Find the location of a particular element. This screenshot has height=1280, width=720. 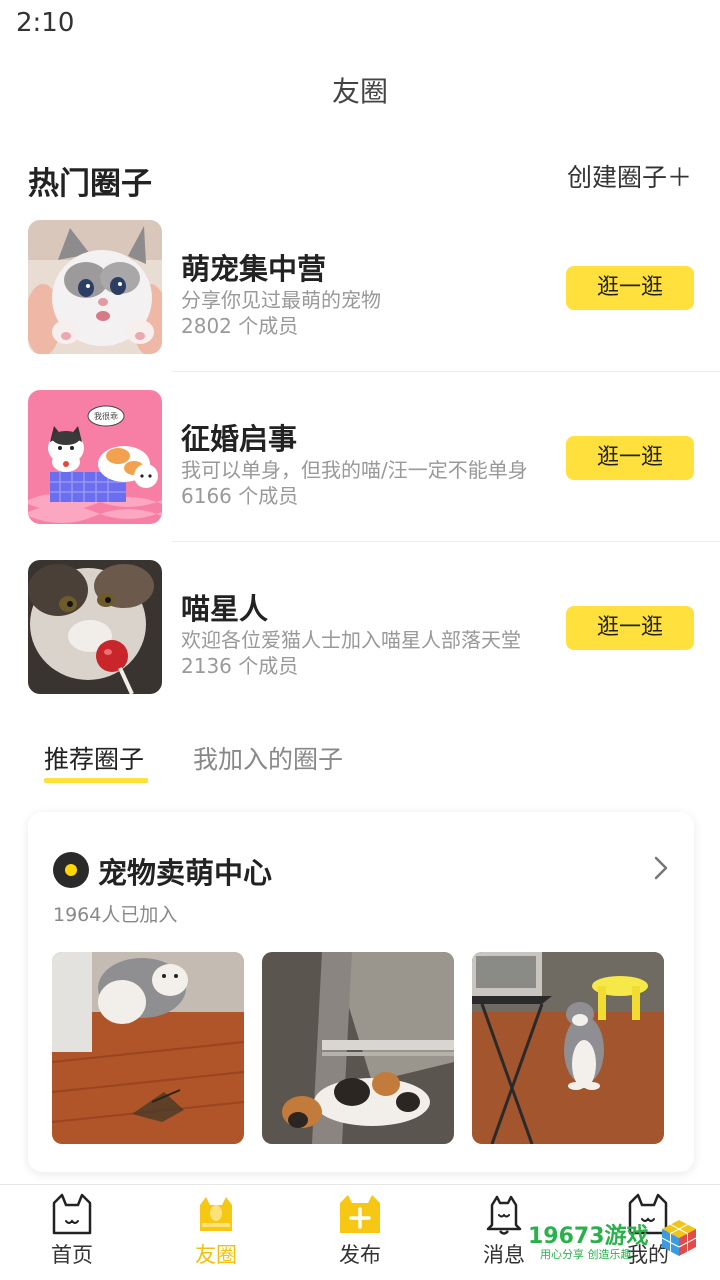

circle-description: 欢迎各位爱猫人士加入喵星人部落天堂 is located at coordinates (351, 640).